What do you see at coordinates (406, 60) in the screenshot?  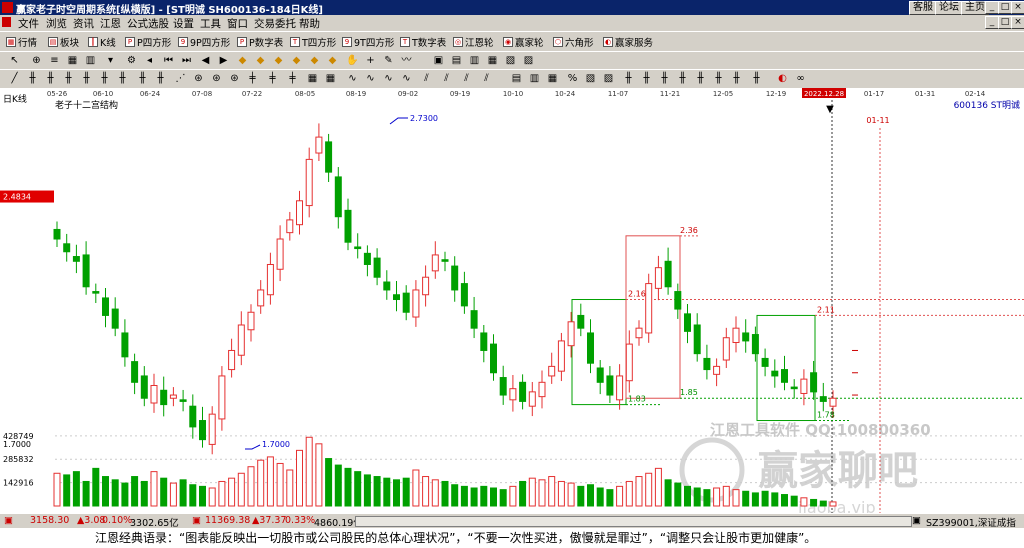 I see `draw-icon: 〰` at bounding box center [406, 60].